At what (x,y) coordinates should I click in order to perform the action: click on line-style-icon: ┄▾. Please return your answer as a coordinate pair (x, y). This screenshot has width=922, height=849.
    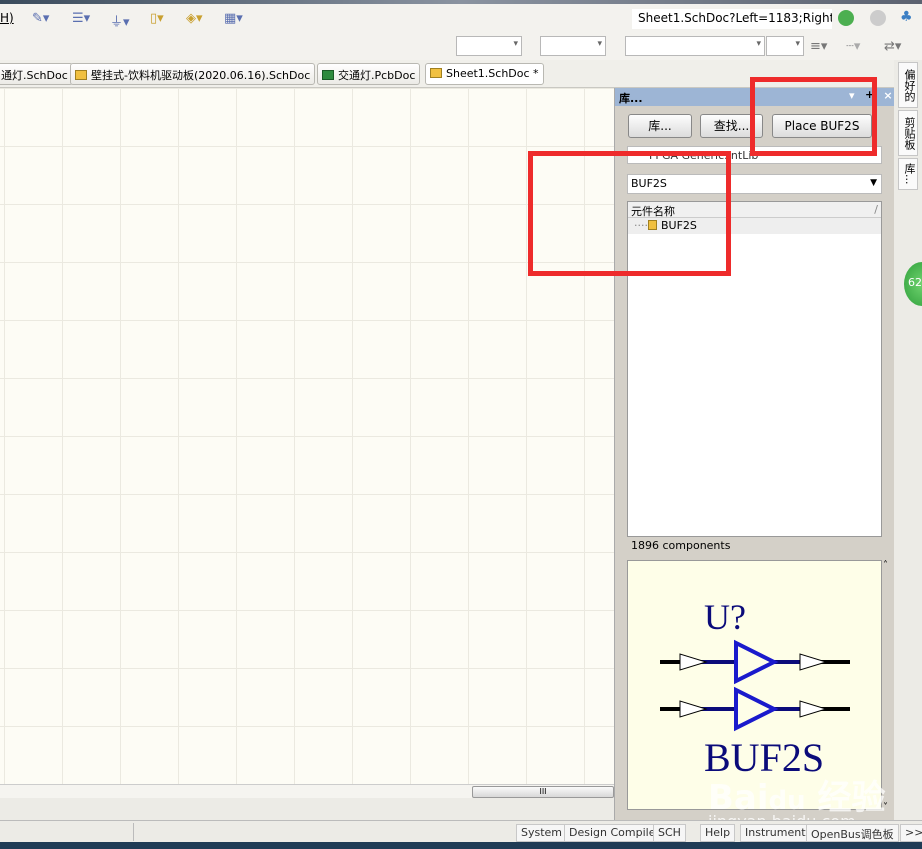
    Looking at the image, I should click on (853, 46).